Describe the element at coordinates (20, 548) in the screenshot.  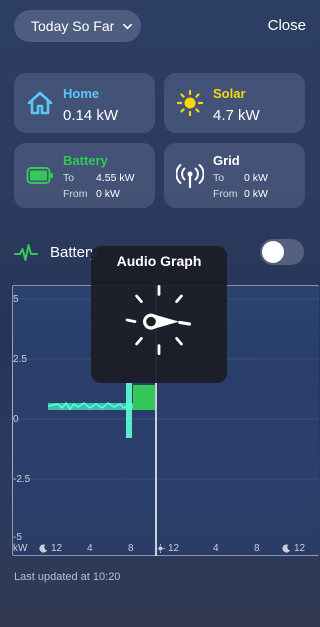
I see `y-unit-label: kW` at that location.